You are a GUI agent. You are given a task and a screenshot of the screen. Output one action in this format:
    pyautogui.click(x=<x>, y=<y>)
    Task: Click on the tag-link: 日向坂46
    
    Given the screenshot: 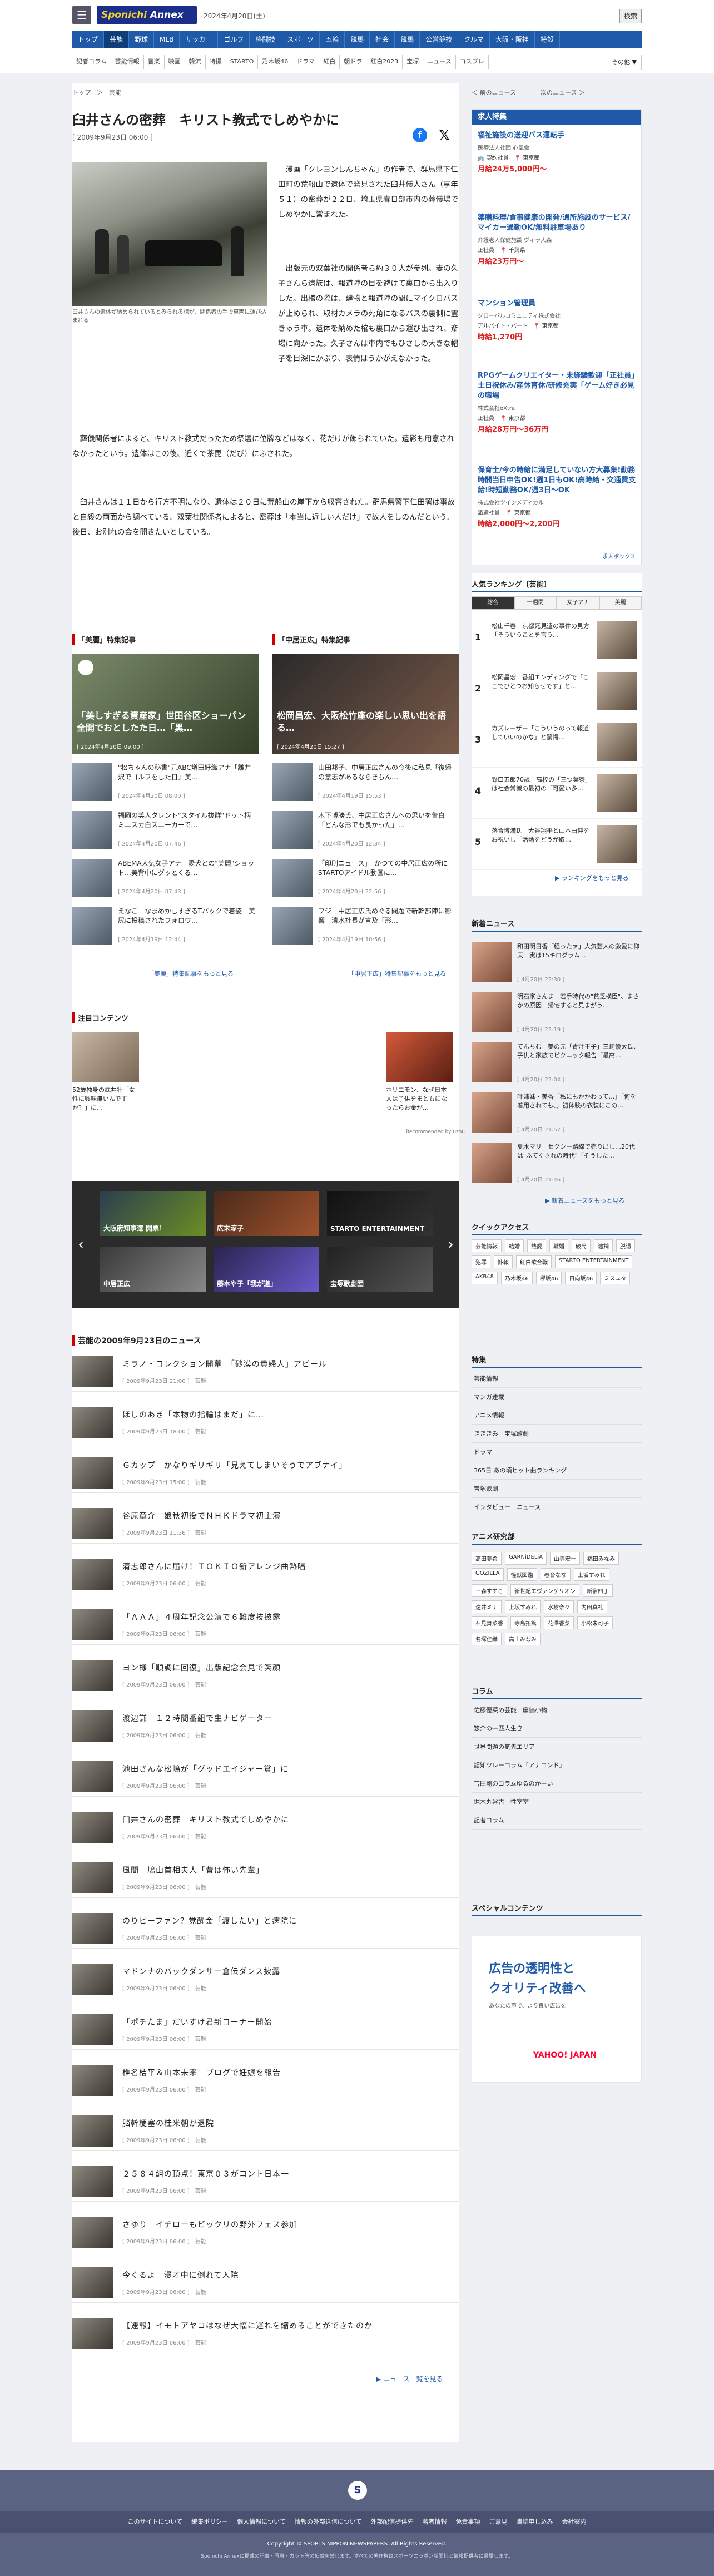 What is the action you would take?
    pyautogui.click(x=581, y=1278)
    